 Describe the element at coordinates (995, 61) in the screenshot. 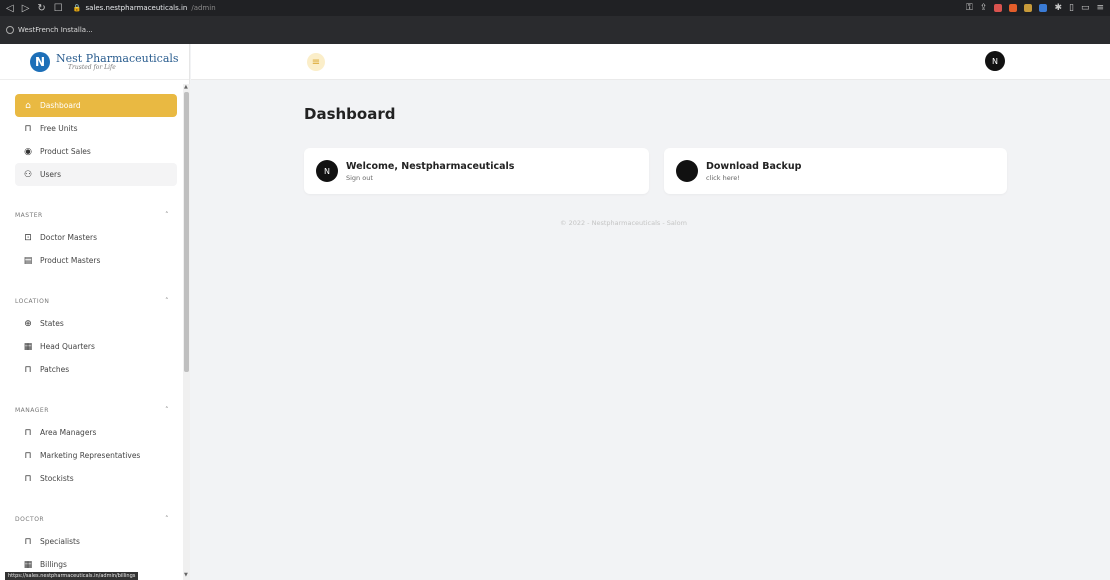

I see `user-avatar: N` at that location.